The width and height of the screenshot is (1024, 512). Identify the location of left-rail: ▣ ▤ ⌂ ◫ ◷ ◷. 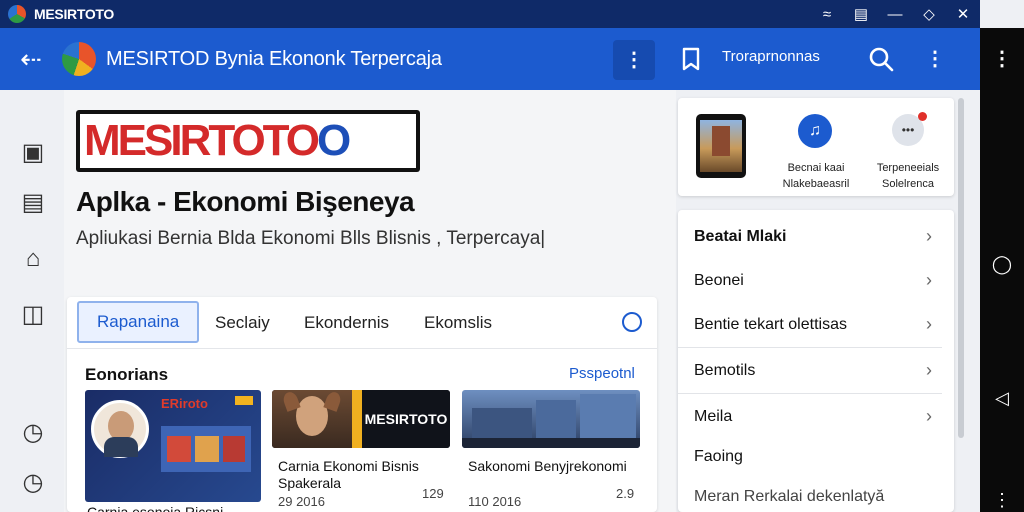
(32, 301).